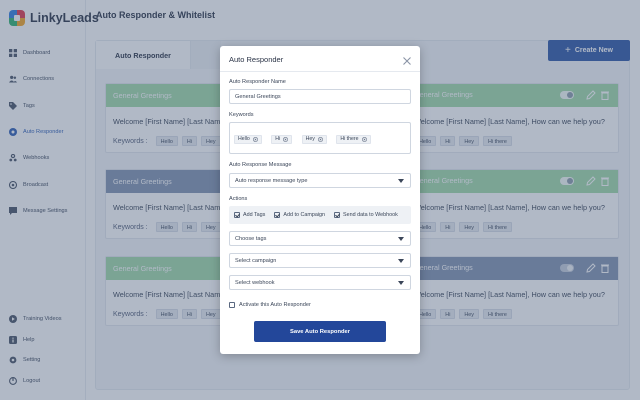  What do you see at coordinates (244, 139) in the screenshot?
I see `keyword-tag-label: Hello` at bounding box center [244, 139].